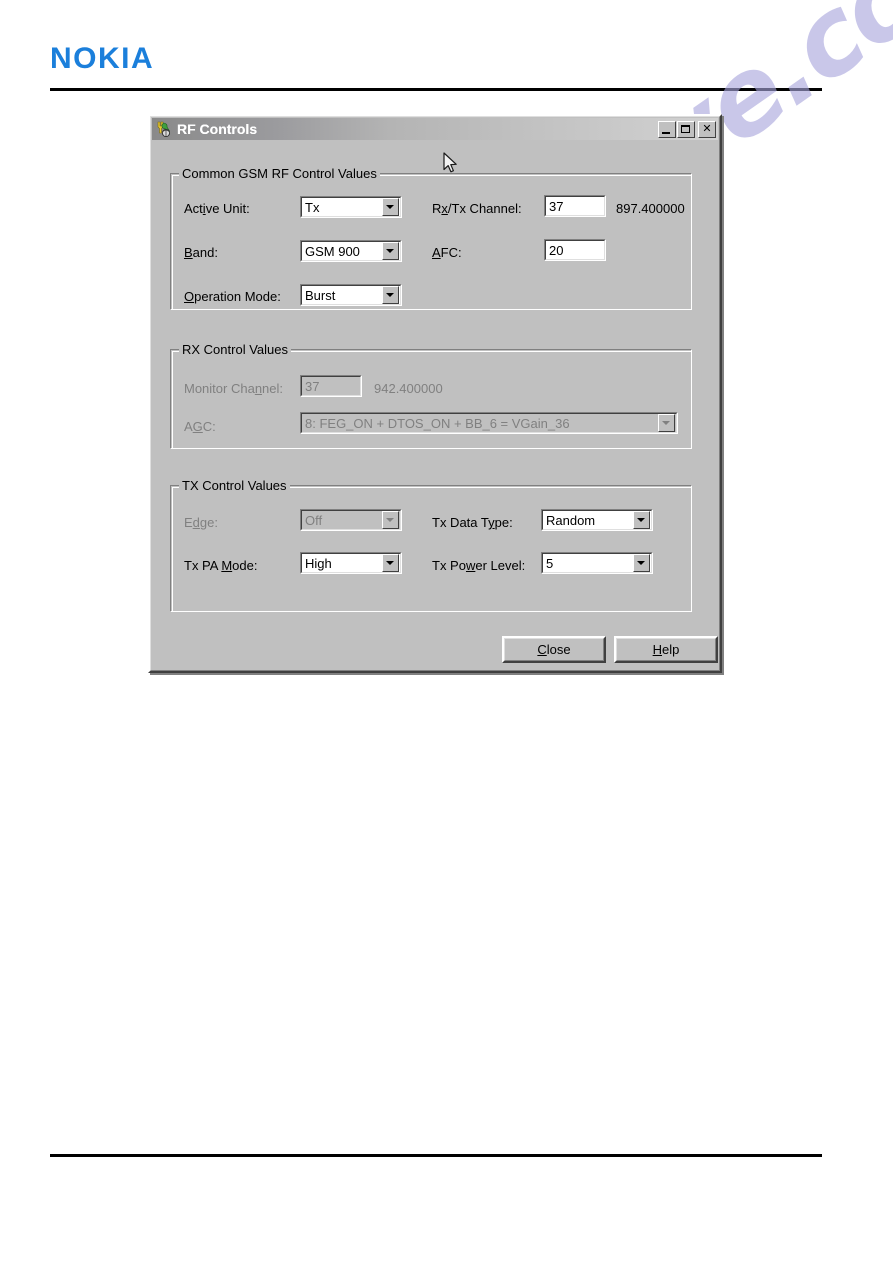  What do you see at coordinates (575, 206) in the screenshot?
I see `input-rx-tx-channel: 37` at bounding box center [575, 206].